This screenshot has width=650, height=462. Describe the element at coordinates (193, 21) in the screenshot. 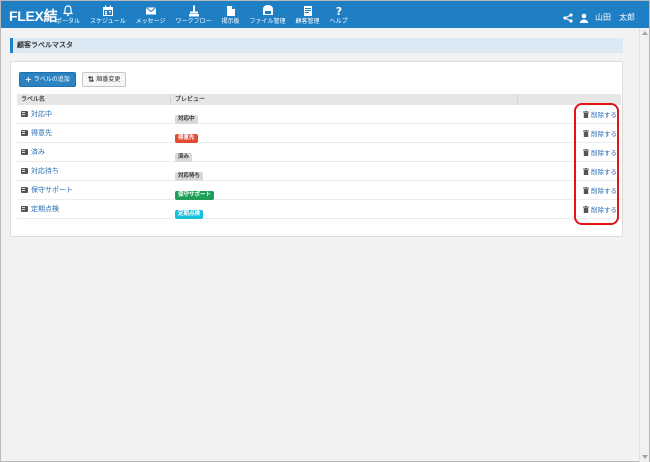

I see `nav-label: ワークフロー` at that location.